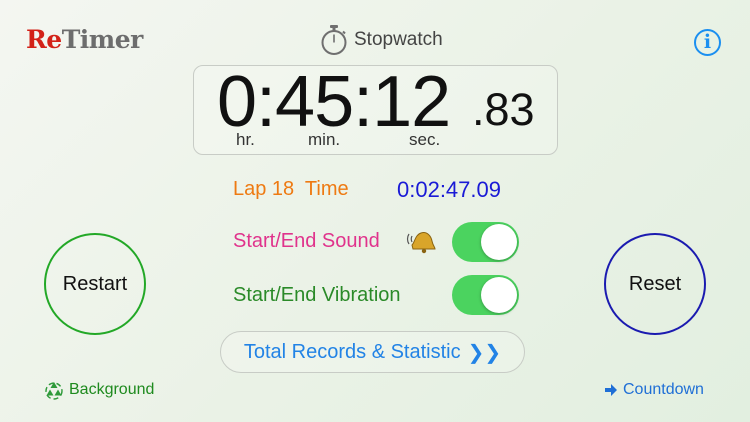 The height and width of the screenshot is (422, 750). I want to click on mode-title: Stopwatch, so click(381, 40).